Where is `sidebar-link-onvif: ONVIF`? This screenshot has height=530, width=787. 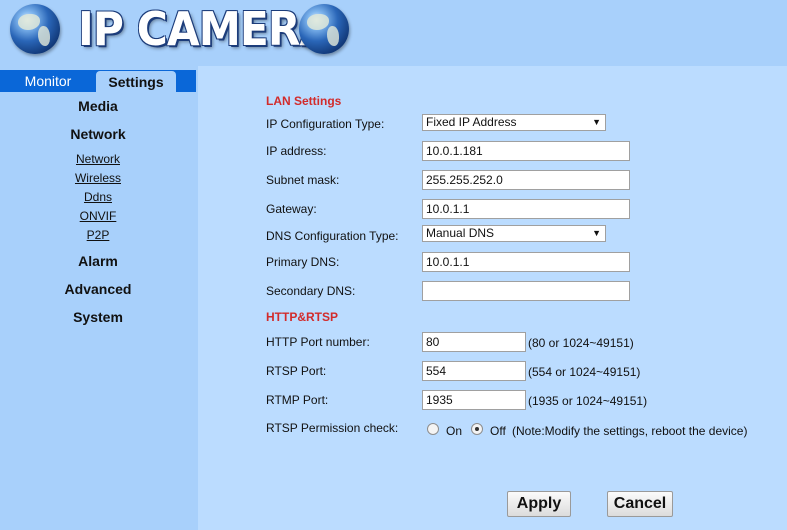 sidebar-link-onvif: ONVIF is located at coordinates (98, 216).